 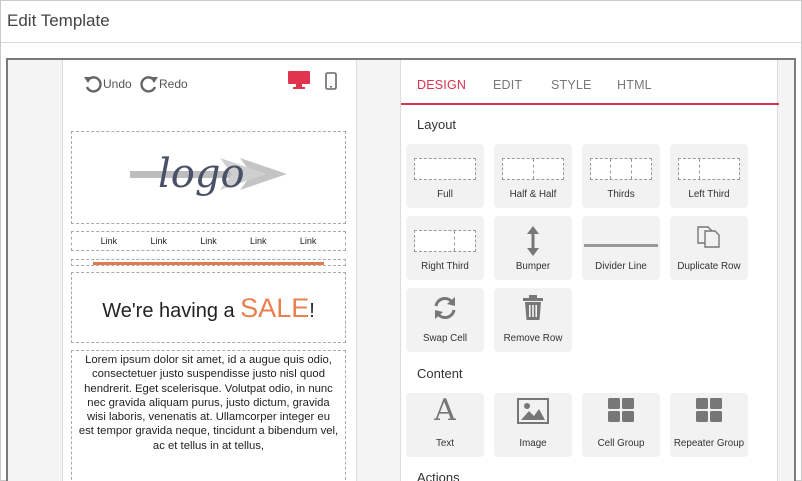 What do you see at coordinates (621, 266) in the screenshot?
I see `tile-label: Divider Line` at bounding box center [621, 266].